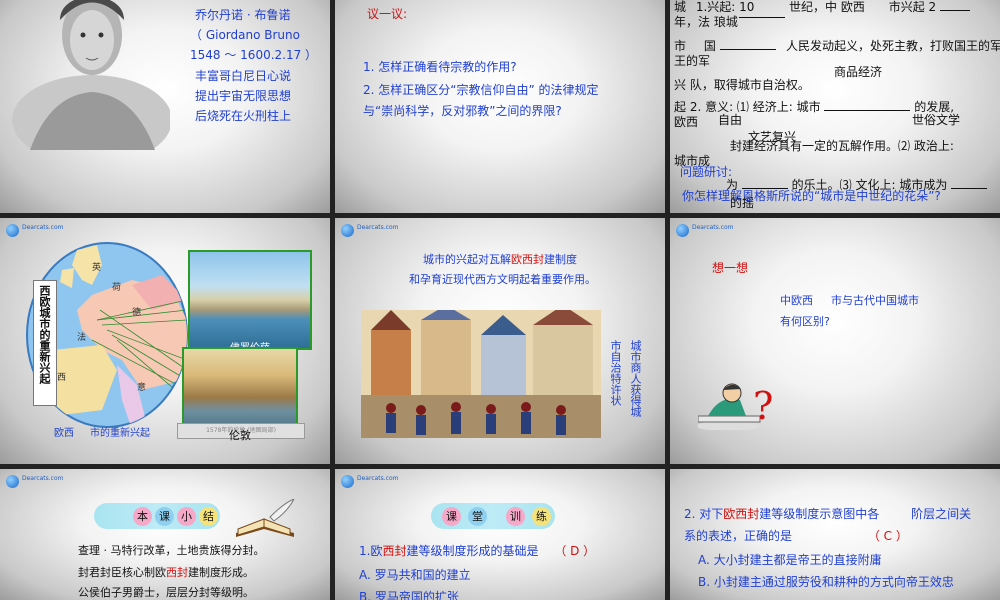  I want to click on svg-text: 德, so click(136, 312).